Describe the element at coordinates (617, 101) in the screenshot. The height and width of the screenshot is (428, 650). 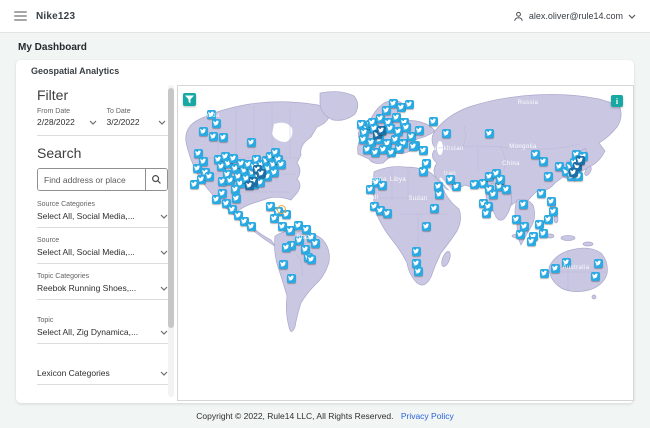
I see `map-info-button: i` at that location.